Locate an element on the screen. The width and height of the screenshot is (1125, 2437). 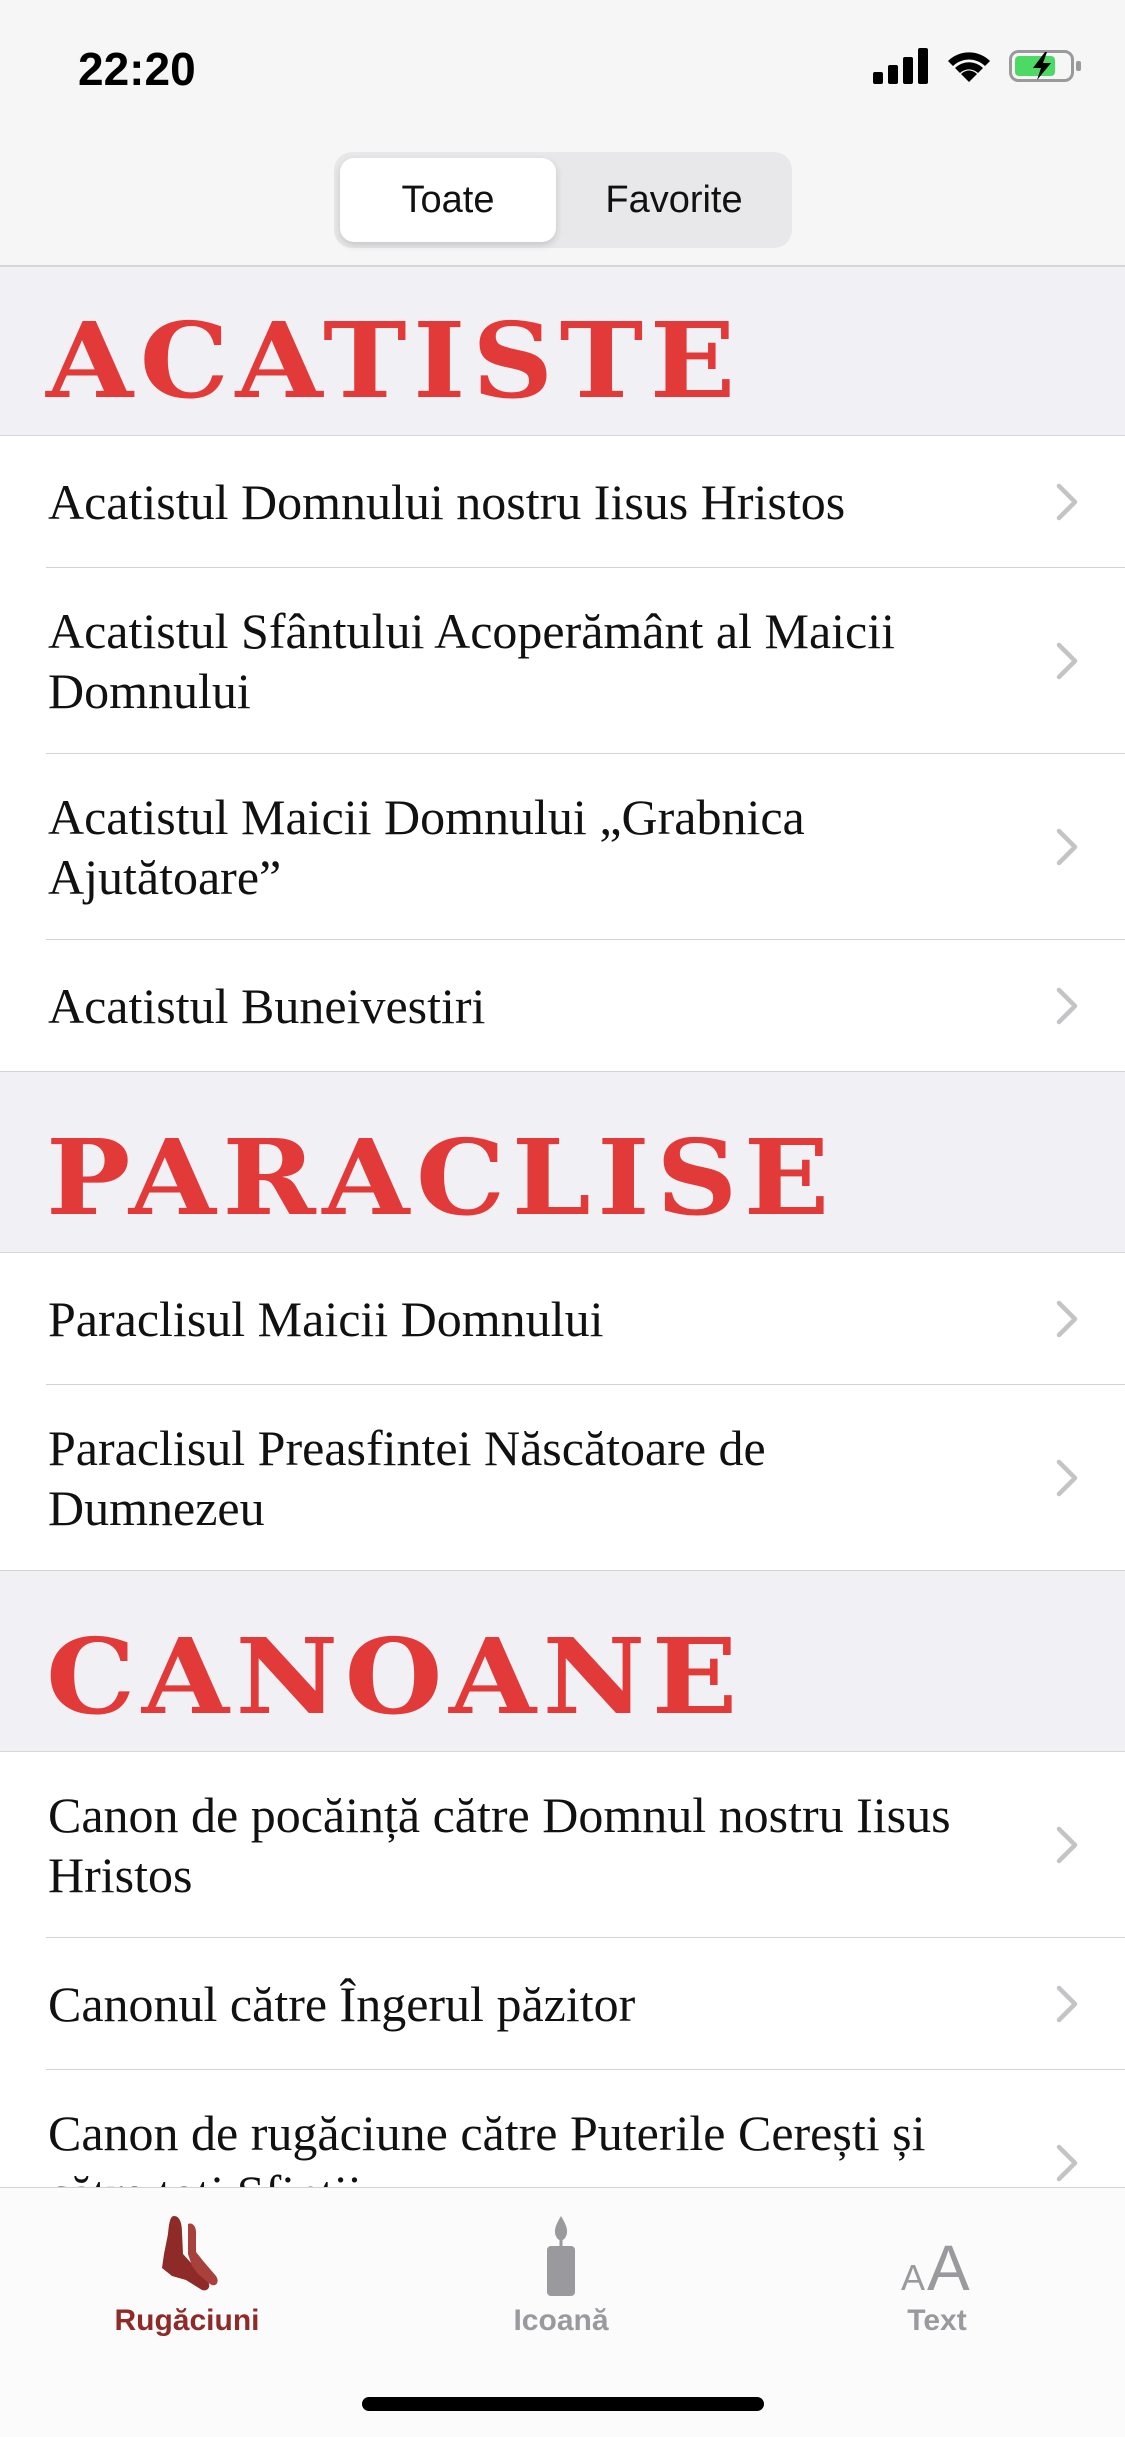
tab-label: Icoană is located at coordinates (561, 2320).